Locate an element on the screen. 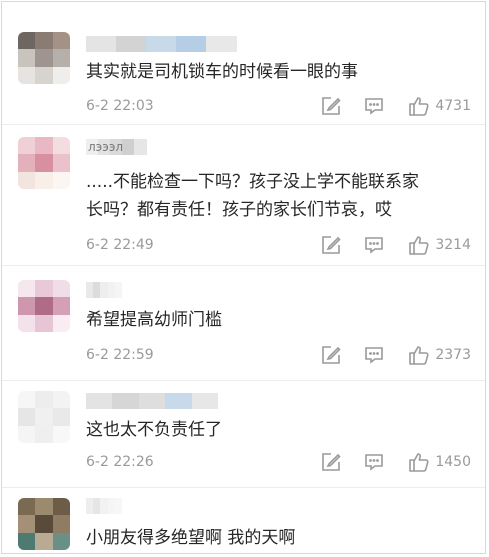 The height and width of the screenshot is (557, 489). username-blurred: лэээл is located at coordinates (116, 147).